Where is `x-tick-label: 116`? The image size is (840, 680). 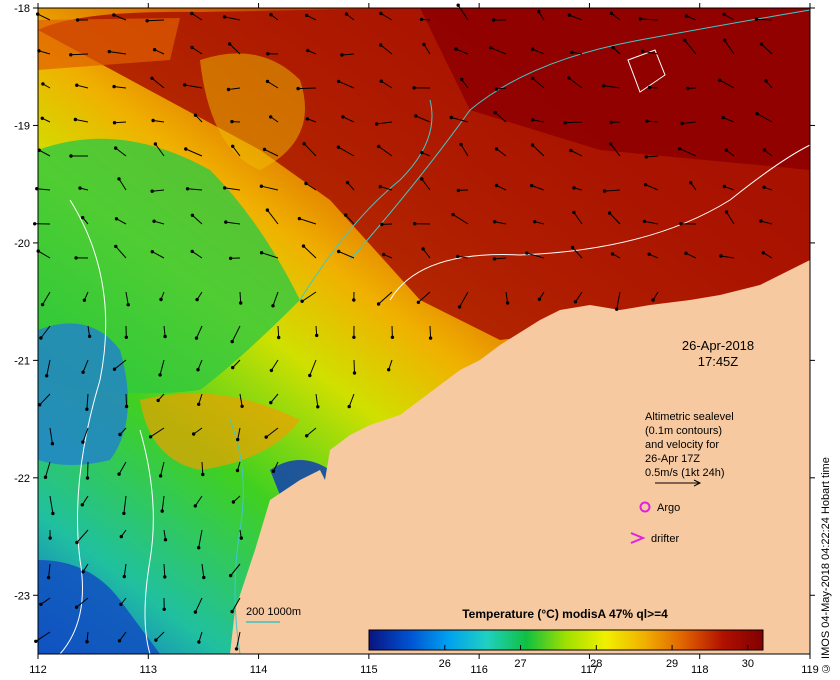
x-tick-label: 116 is located at coordinates (479, 670).